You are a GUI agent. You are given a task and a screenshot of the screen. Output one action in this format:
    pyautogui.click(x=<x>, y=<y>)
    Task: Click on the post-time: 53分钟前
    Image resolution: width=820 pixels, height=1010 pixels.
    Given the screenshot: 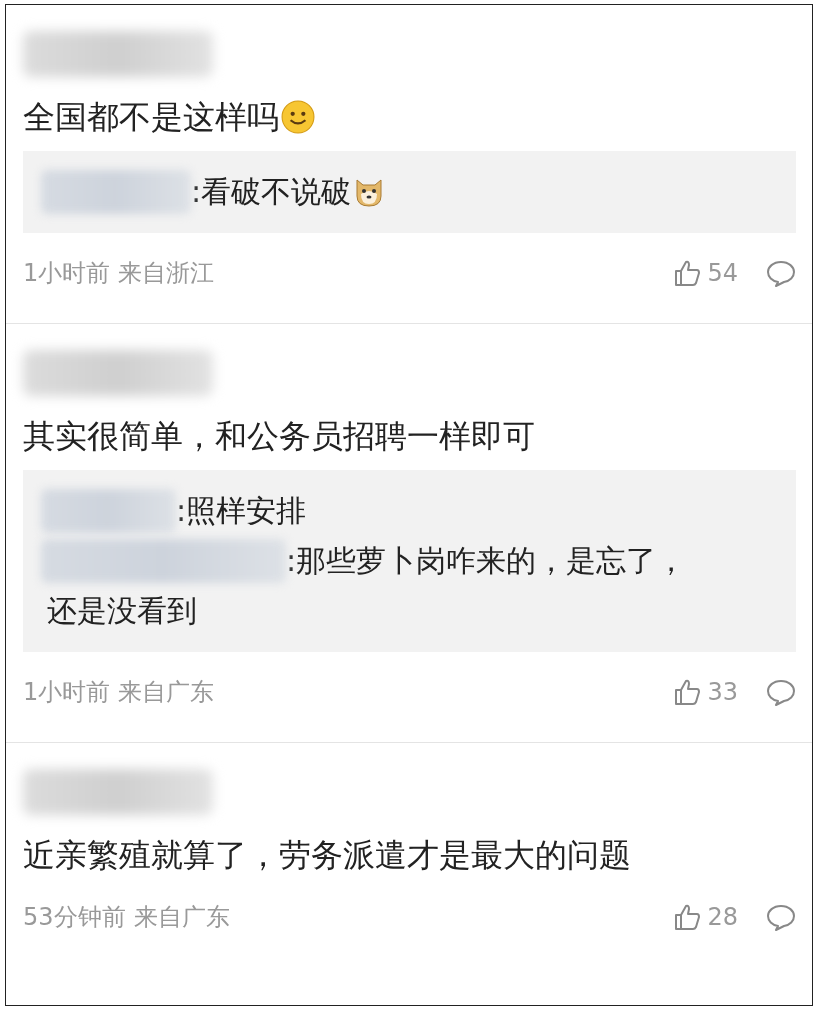 What is the action you would take?
    pyautogui.click(x=74, y=917)
    